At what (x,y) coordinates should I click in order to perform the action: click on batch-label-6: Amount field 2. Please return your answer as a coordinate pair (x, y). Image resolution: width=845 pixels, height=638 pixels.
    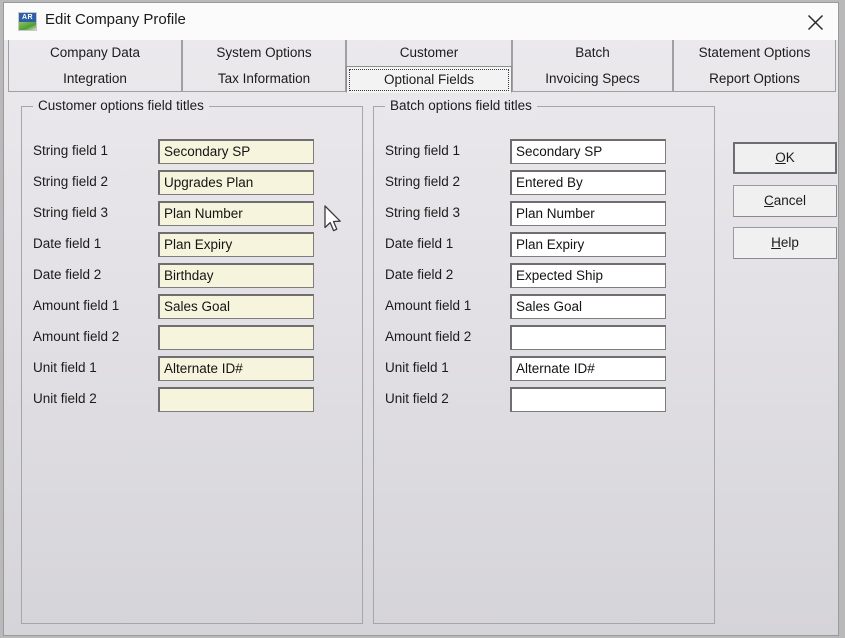
    Looking at the image, I should click on (428, 336).